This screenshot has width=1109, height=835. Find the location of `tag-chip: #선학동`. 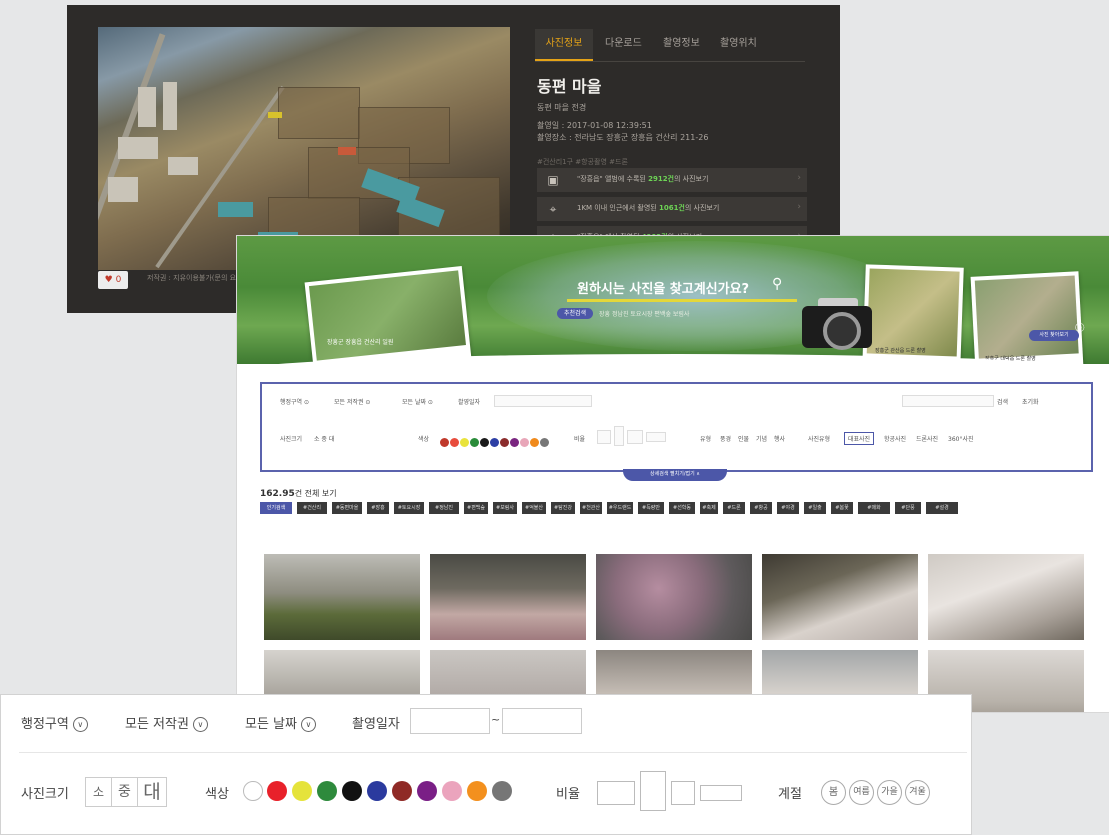

tag-chip: #선학동 is located at coordinates (682, 508).